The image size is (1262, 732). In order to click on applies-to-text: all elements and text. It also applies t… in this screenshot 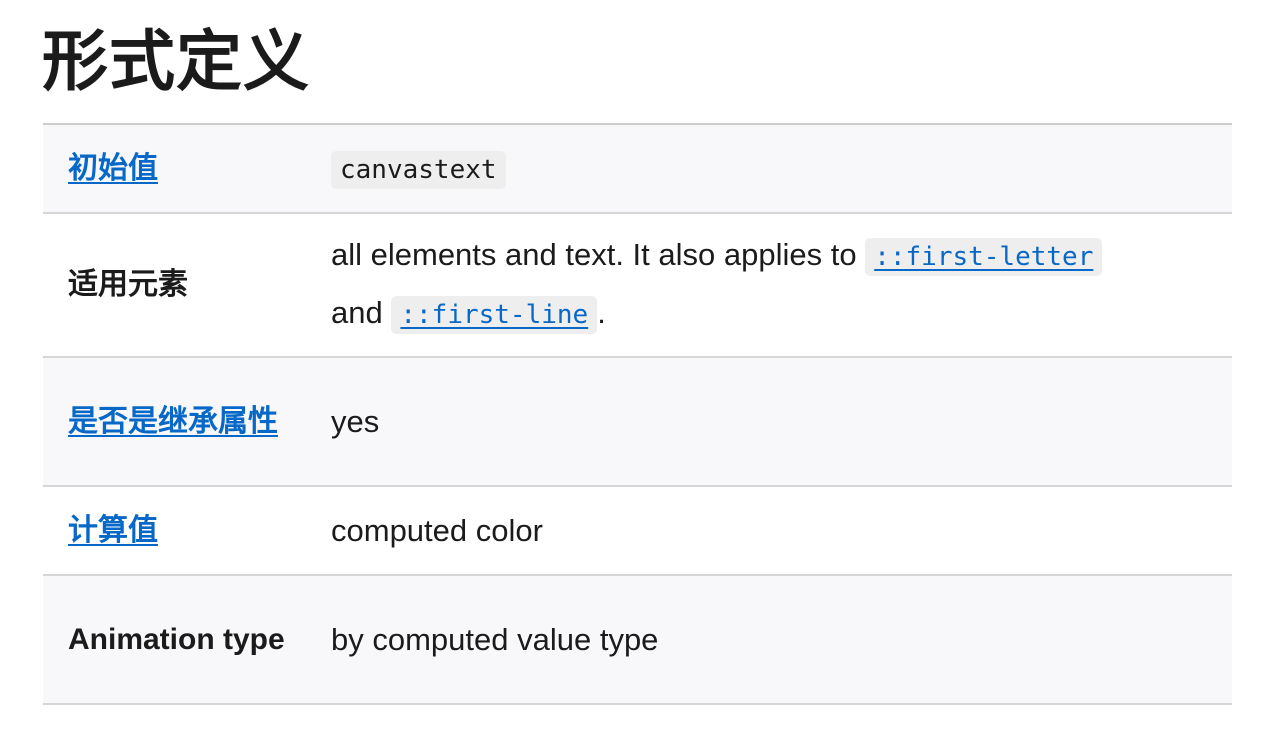, I will do `click(594, 254)`.